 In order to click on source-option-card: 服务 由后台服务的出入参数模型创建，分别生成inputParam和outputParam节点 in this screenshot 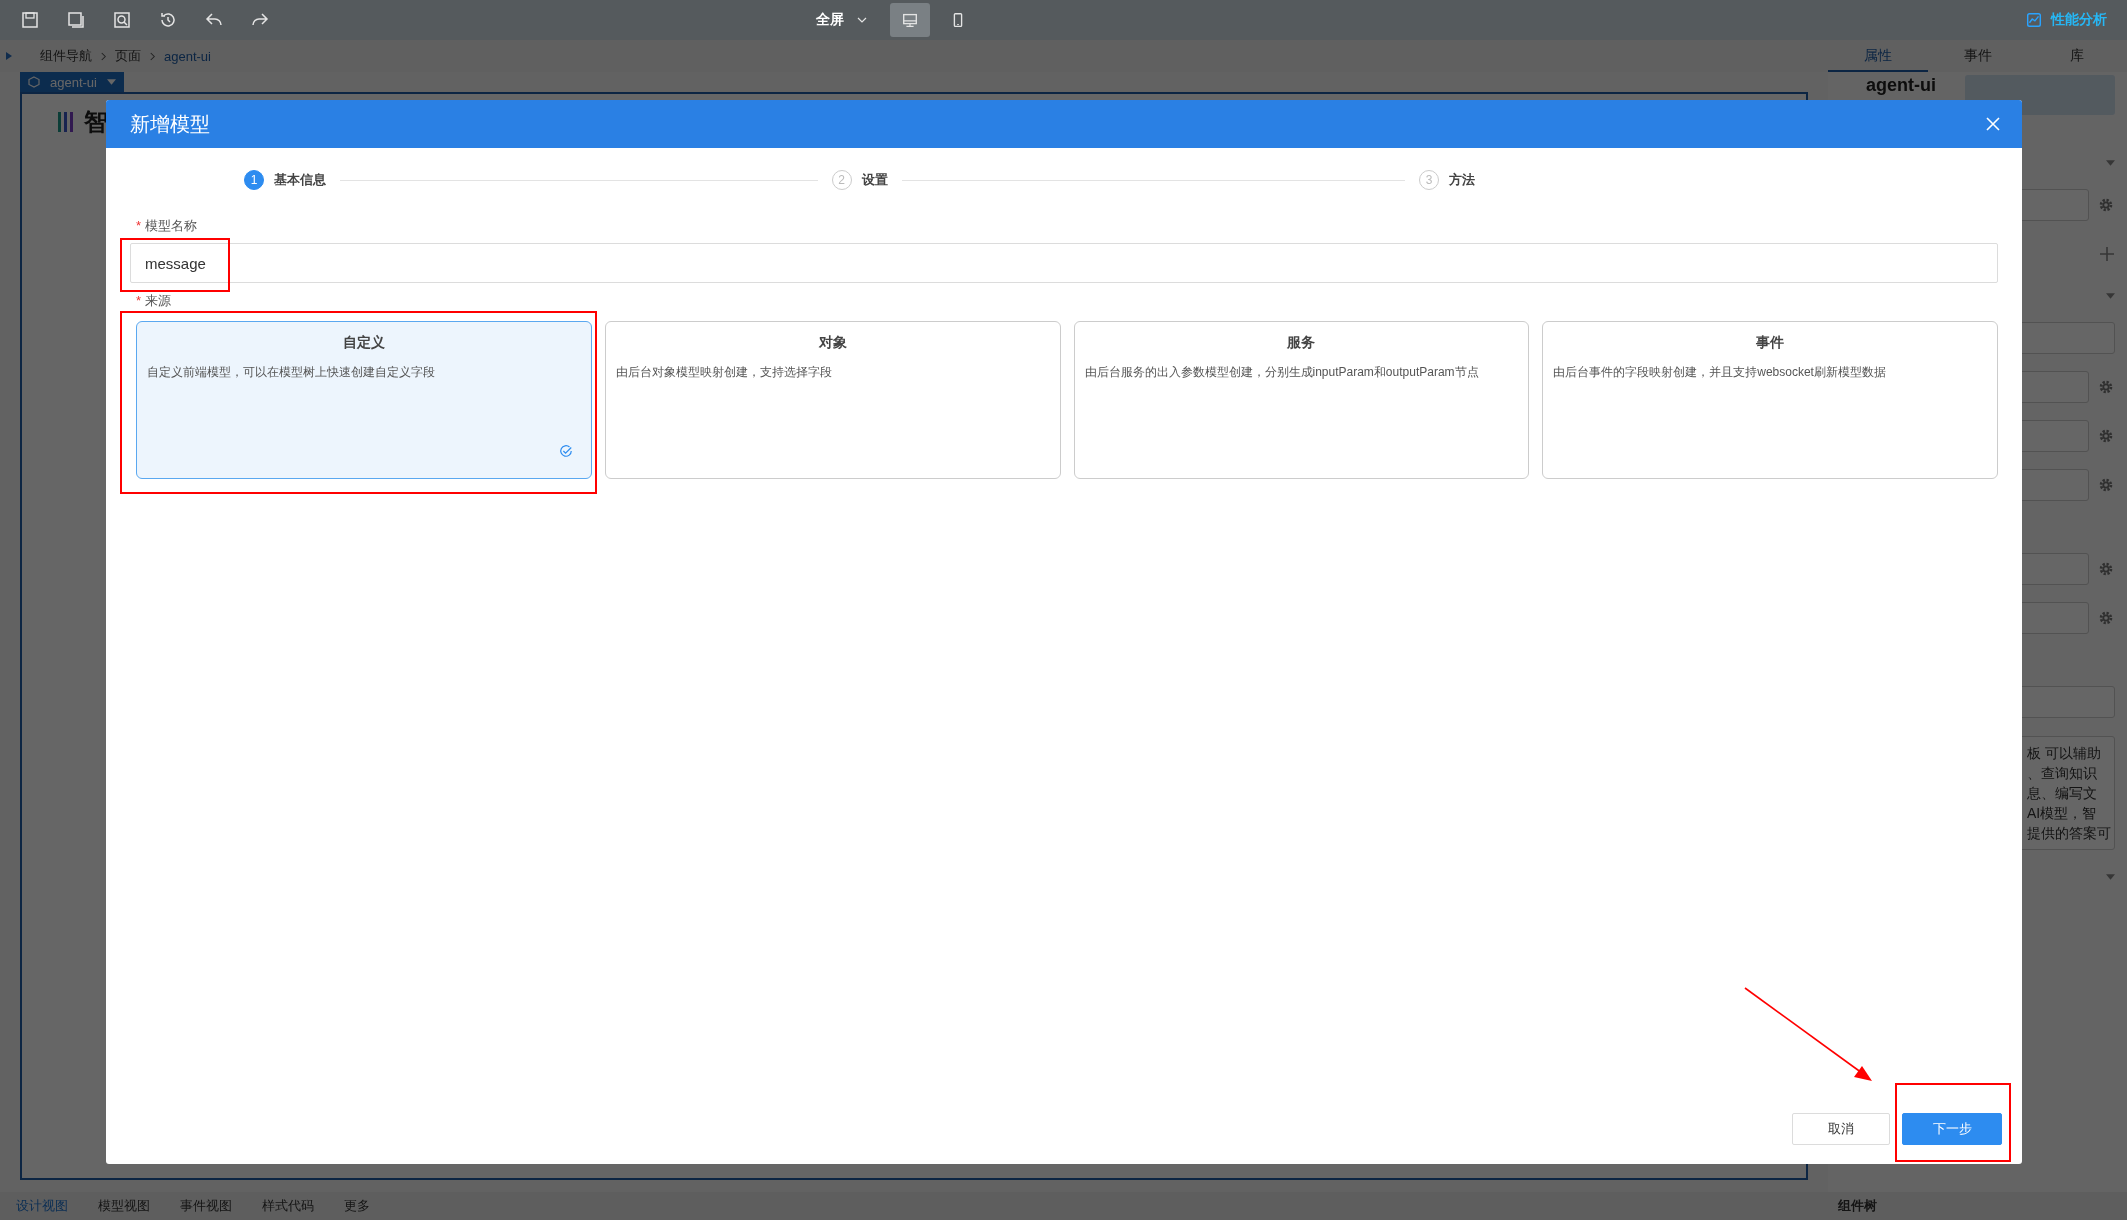, I will do `click(1301, 400)`.